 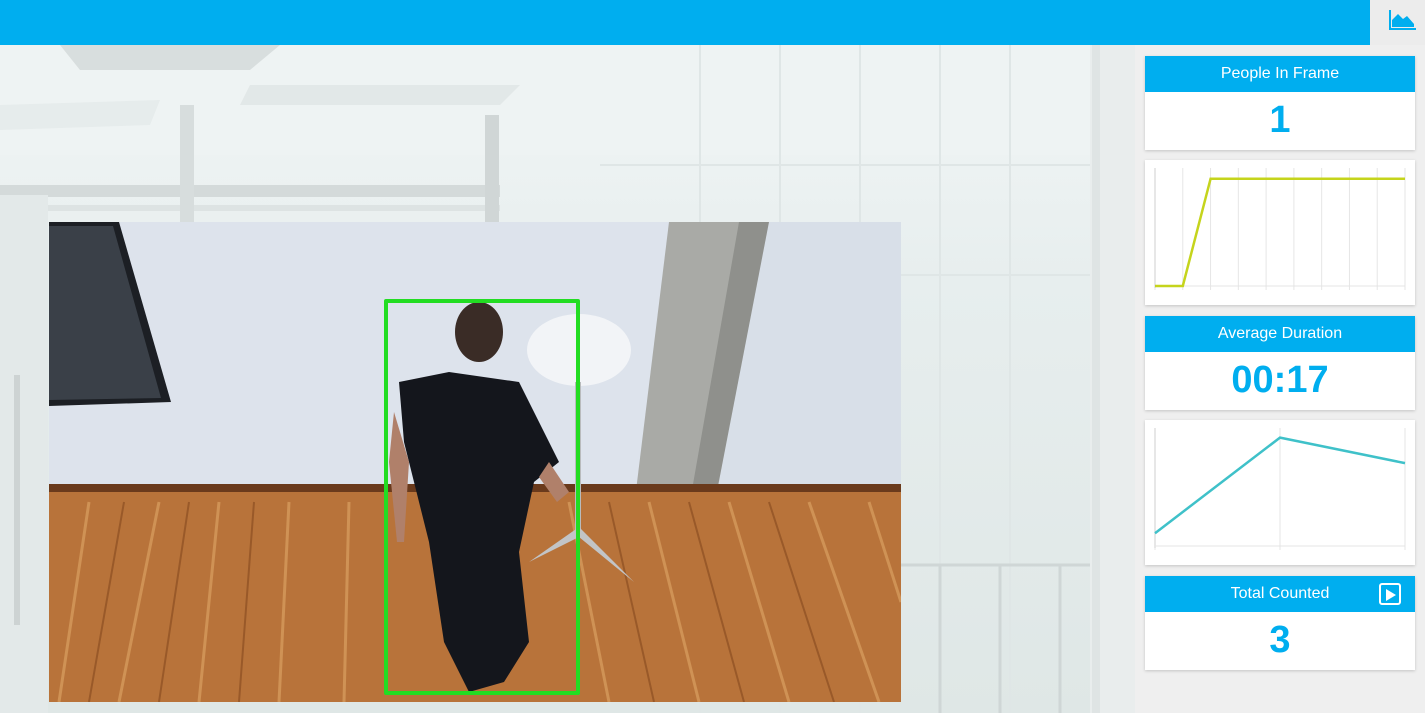 I want to click on people-in-frame-card: People In Frame 1, so click(x=1280, y=103).